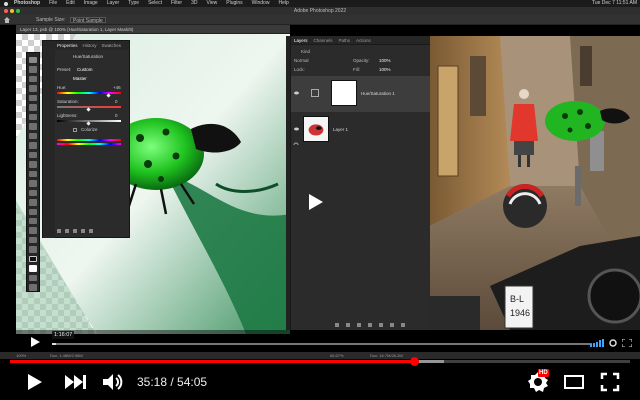  Describe the element at coordinates (85, 69) in the screenshot. I see `preset-select: Custom` at that location.